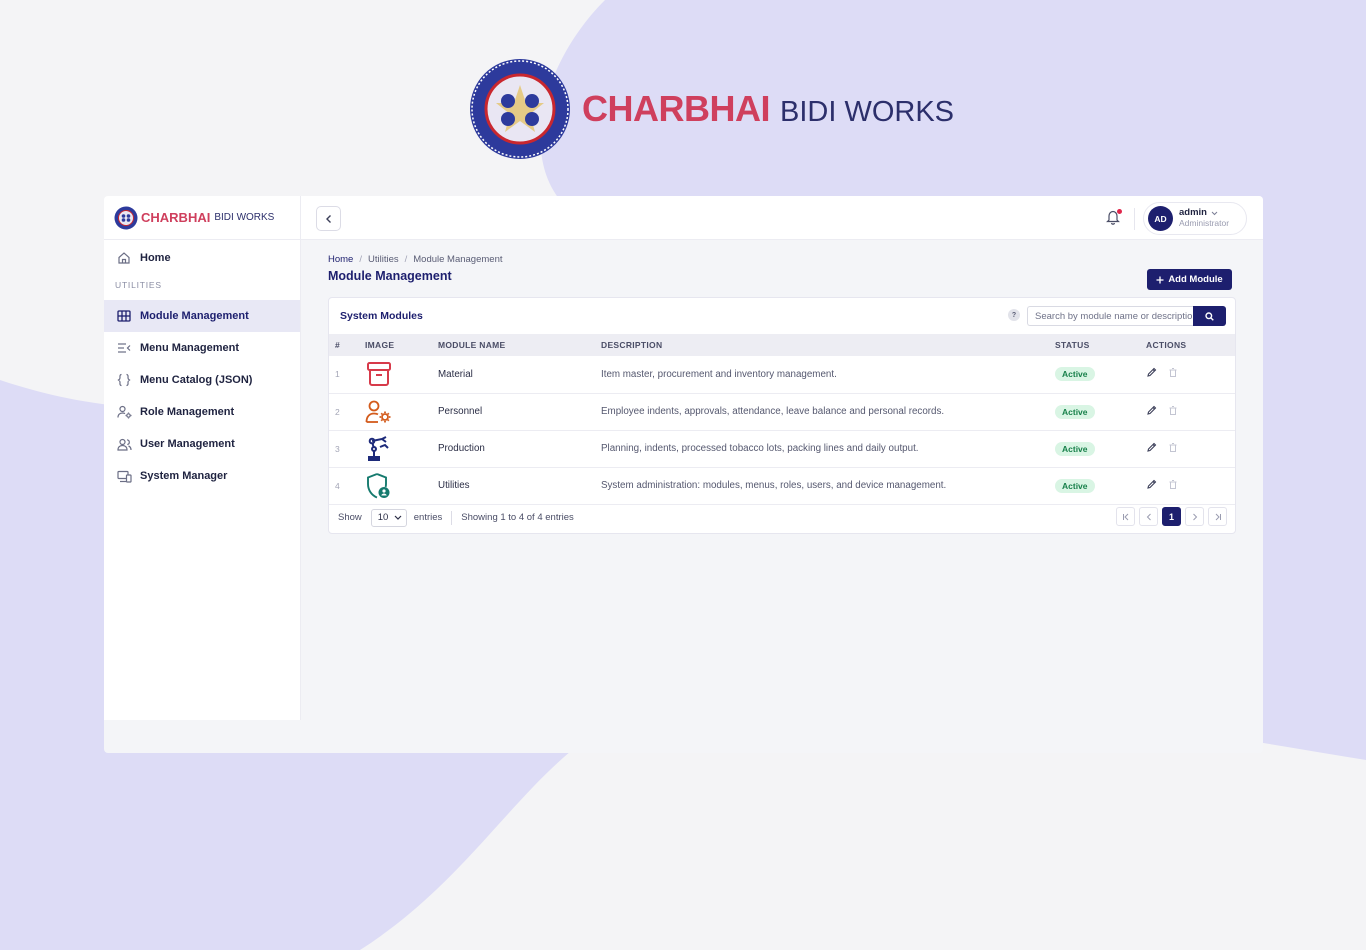  I want to click on sidebar-item-user-management: User Management, so click(202, 444).